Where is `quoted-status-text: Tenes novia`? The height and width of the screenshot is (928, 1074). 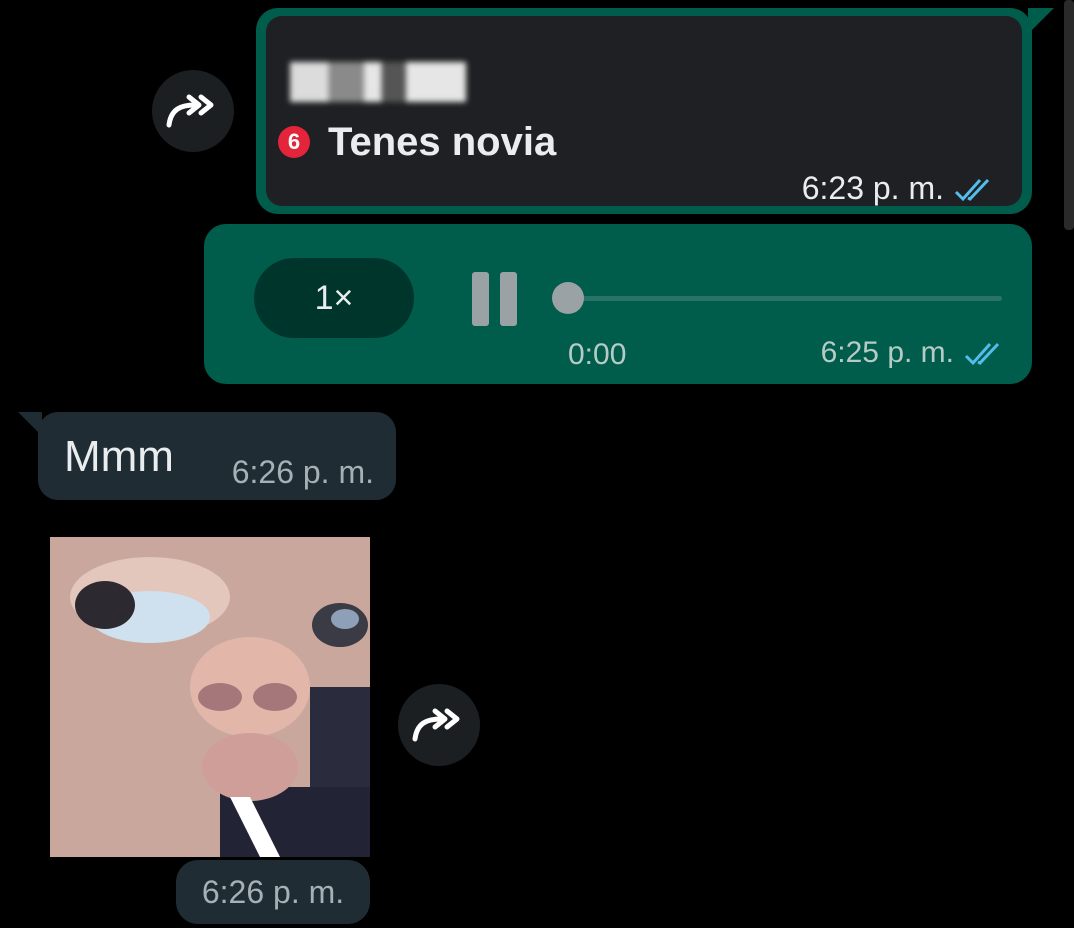 quoted-status-text: Tenes novia is located at coordinates (442, 142).